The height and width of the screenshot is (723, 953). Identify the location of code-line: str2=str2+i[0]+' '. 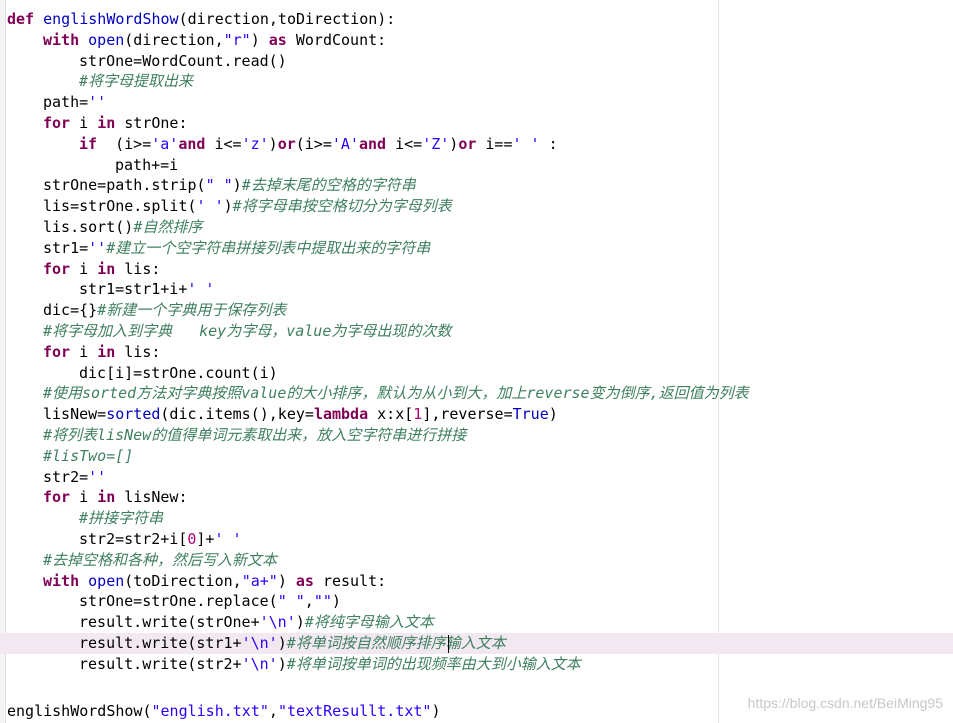
(476, 539).